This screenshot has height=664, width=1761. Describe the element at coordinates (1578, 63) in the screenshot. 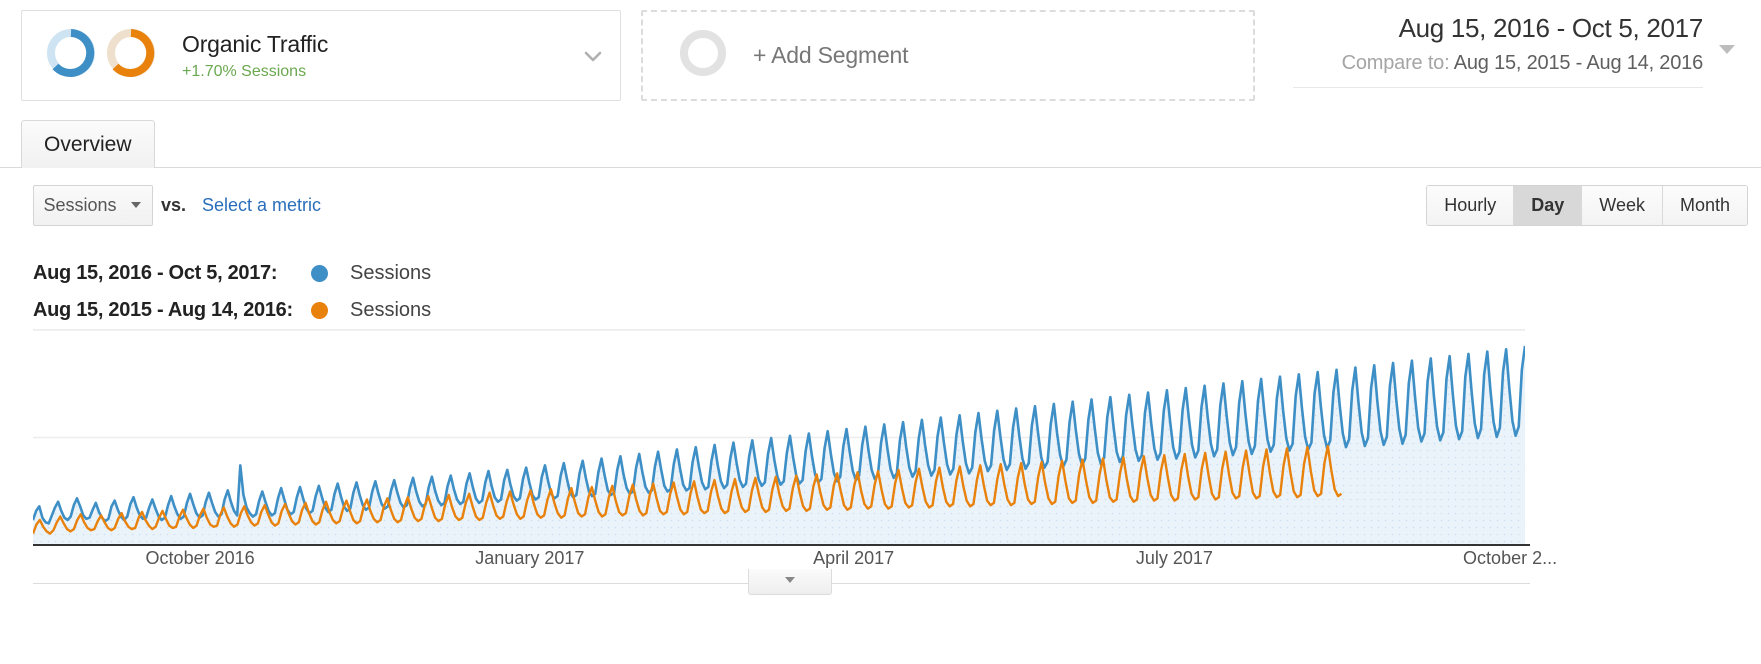

I see `compare-to-value: Aug 15, 2015 - Aug 14, 2016` at that location.